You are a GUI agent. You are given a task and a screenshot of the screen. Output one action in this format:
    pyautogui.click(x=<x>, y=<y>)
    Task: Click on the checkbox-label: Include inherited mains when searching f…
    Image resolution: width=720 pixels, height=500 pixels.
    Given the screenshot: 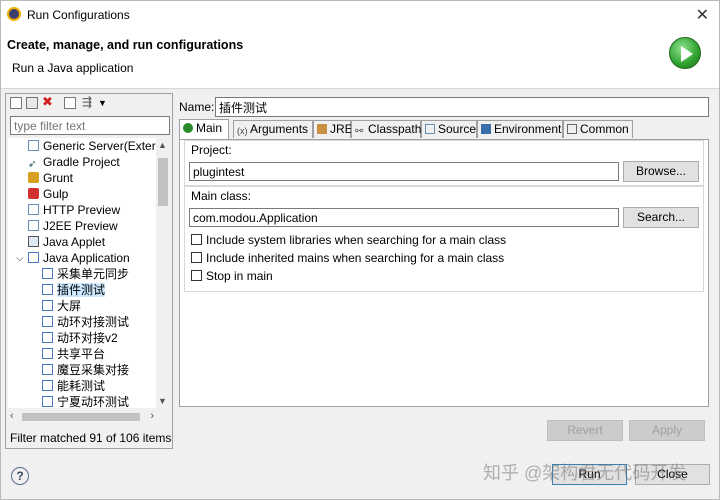 What is the action you would take?
    pyautogui.click(x=355, y=258)
    